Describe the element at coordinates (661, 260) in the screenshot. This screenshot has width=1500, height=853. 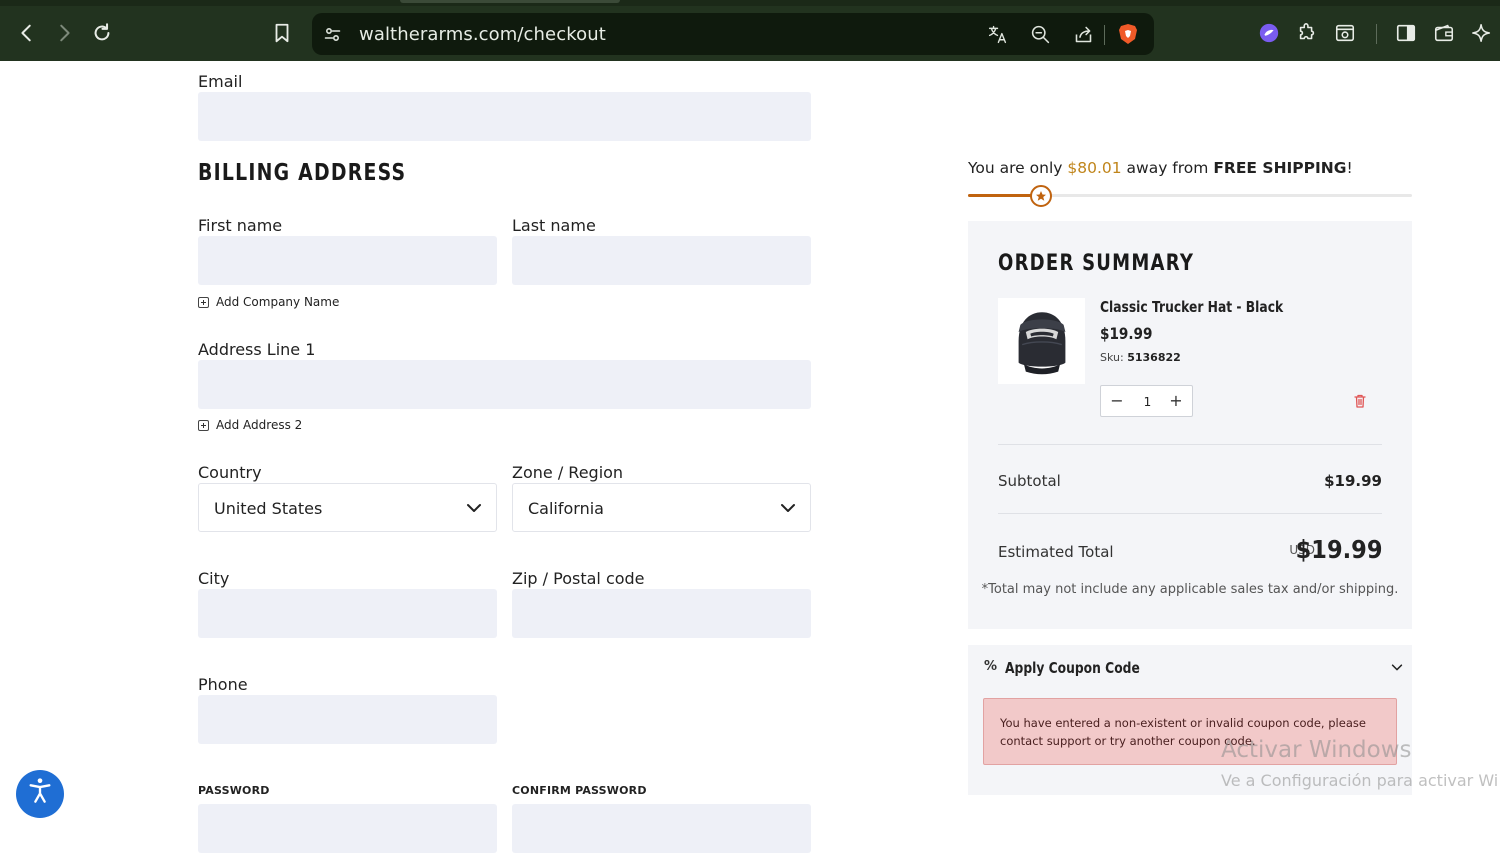
I see `last-name-field` at that location.